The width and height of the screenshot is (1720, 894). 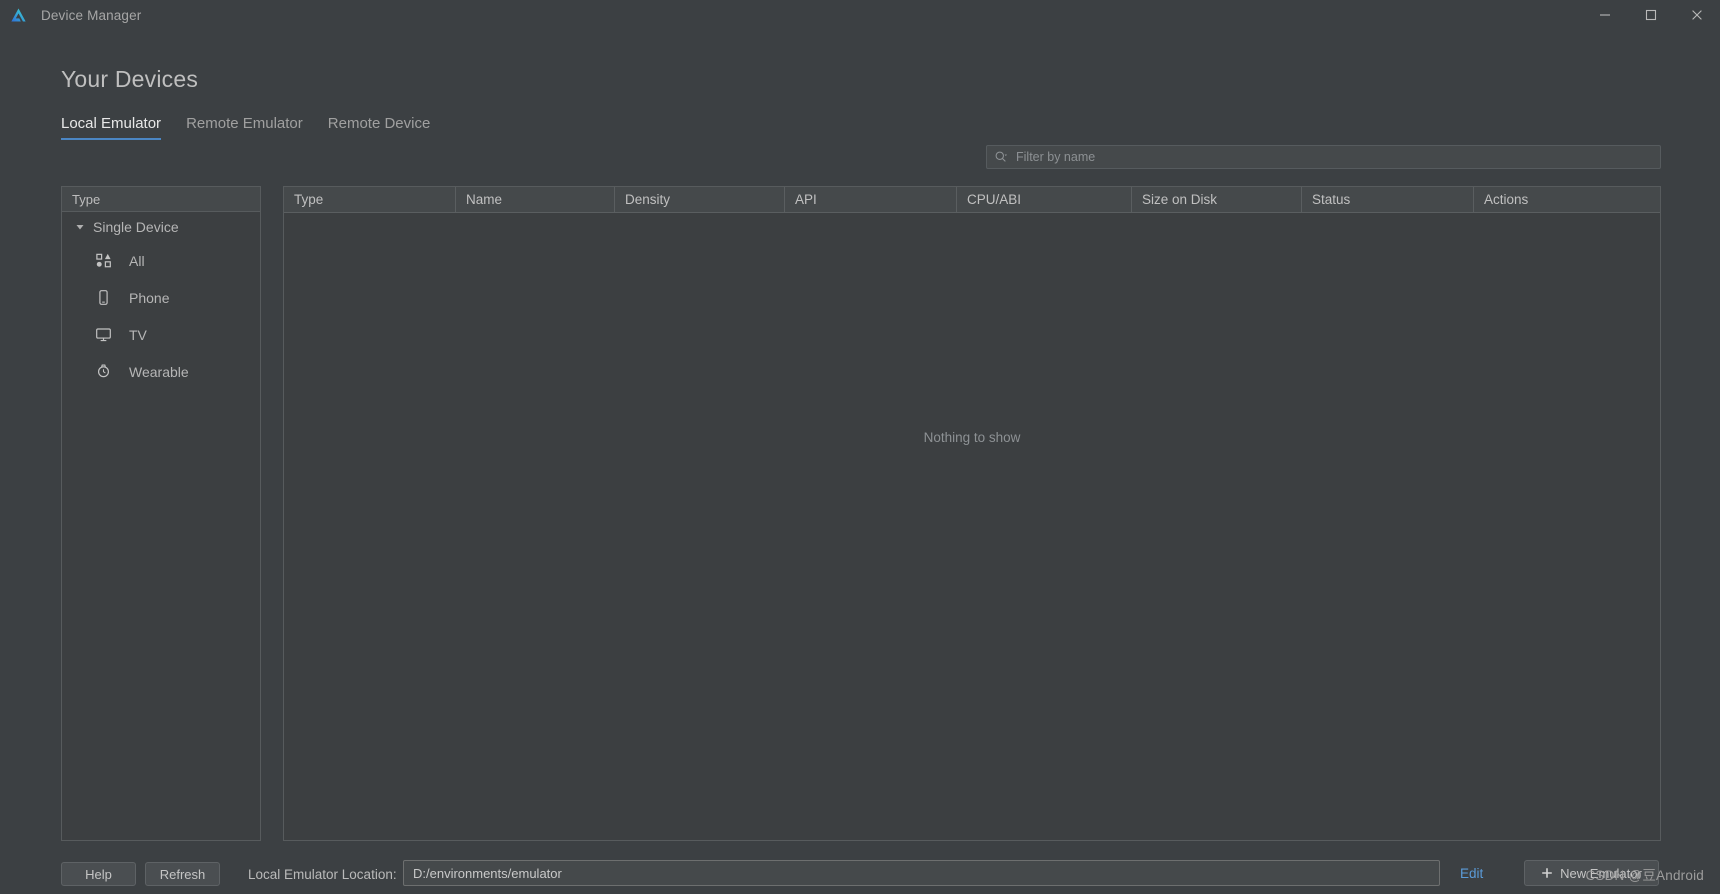 I want to click on page-title: Your Devices, so click(x=130, y=79).